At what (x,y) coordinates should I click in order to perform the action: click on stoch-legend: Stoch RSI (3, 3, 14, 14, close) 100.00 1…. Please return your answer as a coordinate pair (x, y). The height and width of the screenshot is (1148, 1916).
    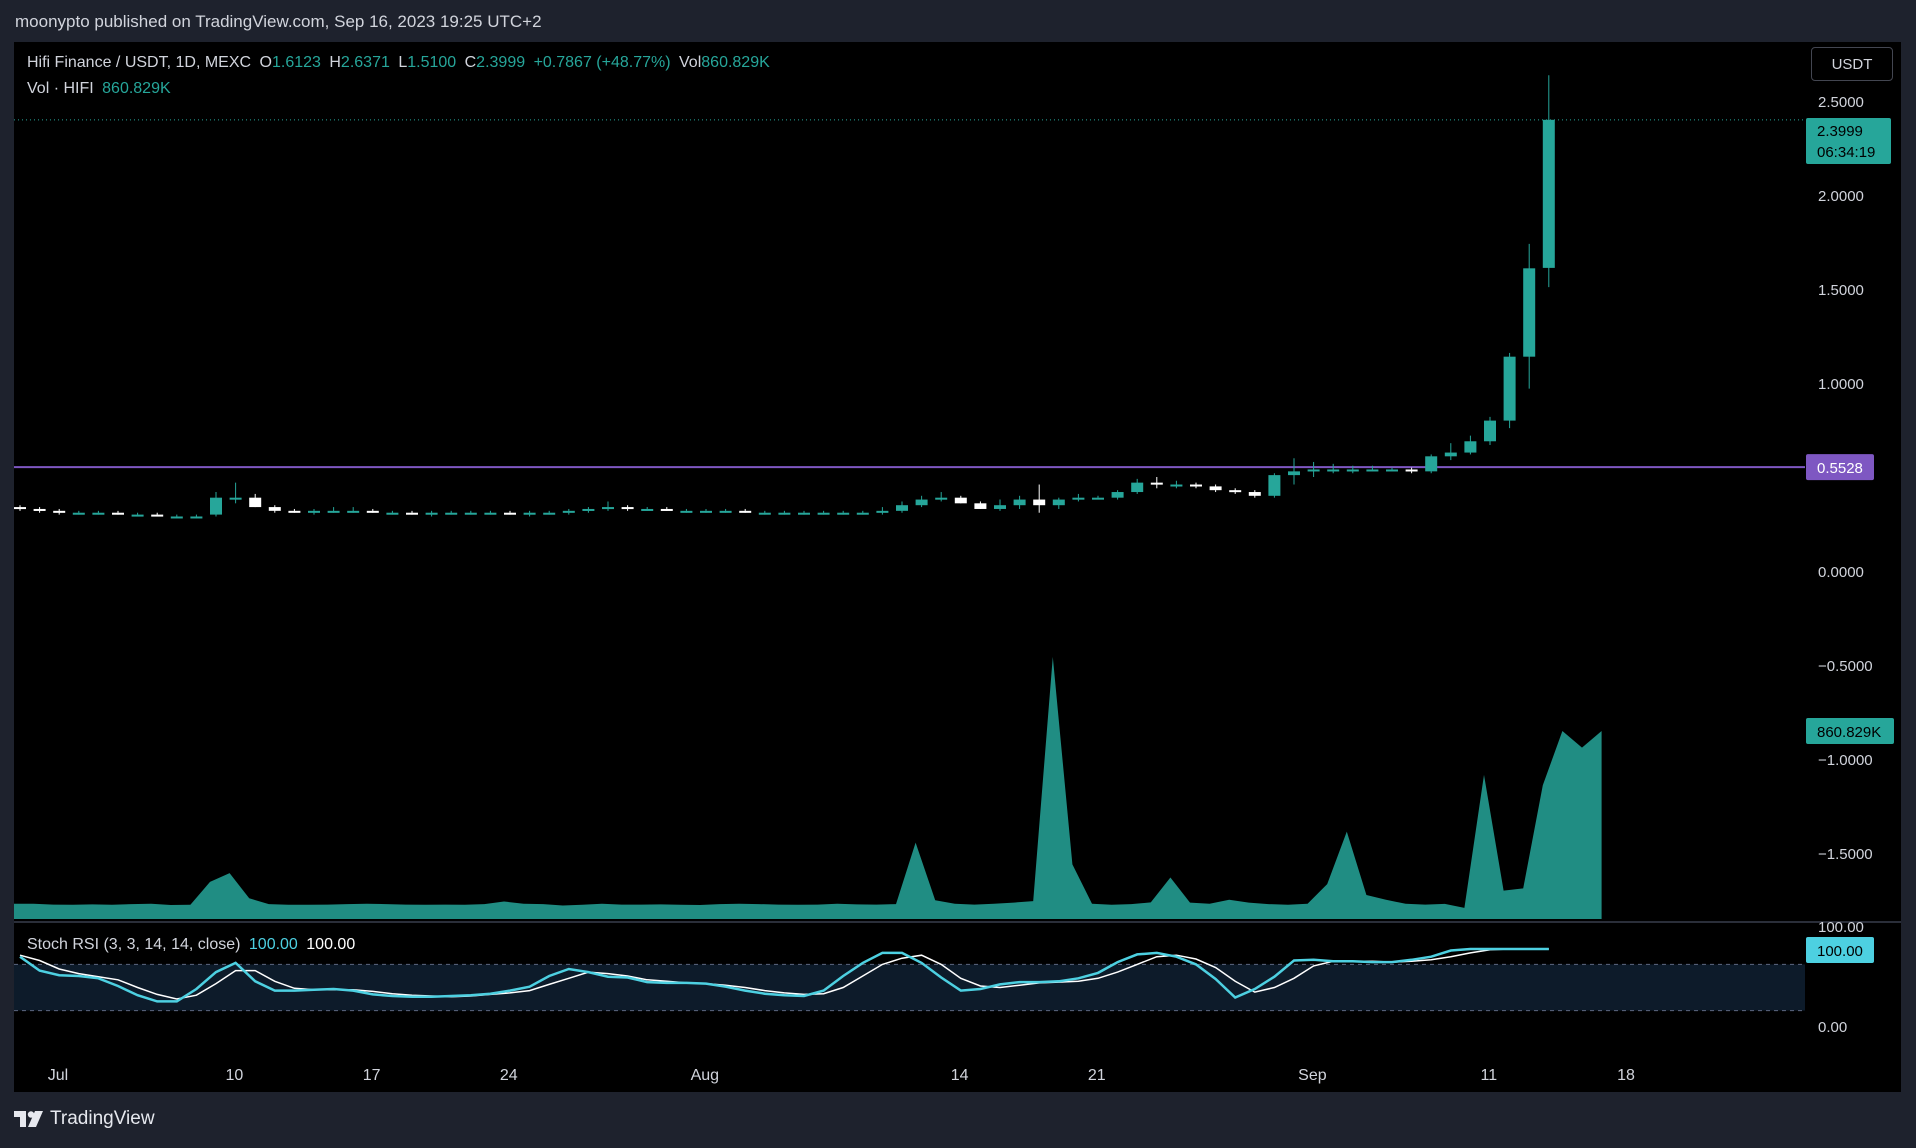
    Looking at the image, I should click on (193, 945).